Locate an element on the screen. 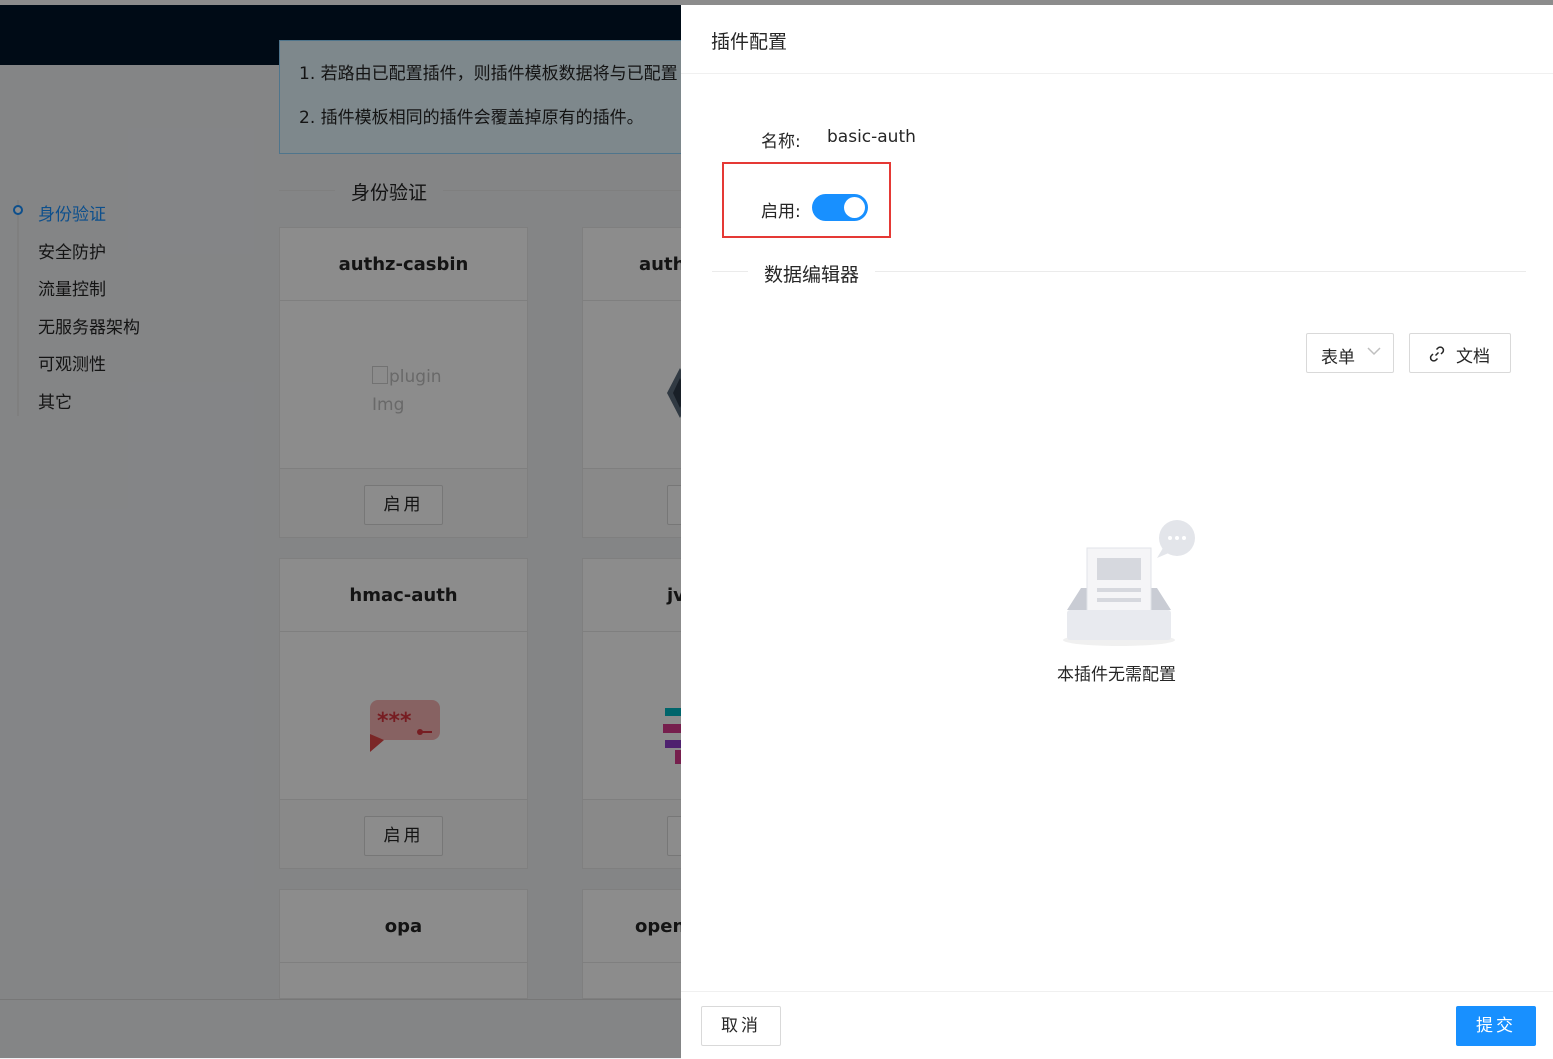  drawer-title: 插件配置 is located at coordinates (749, 42).